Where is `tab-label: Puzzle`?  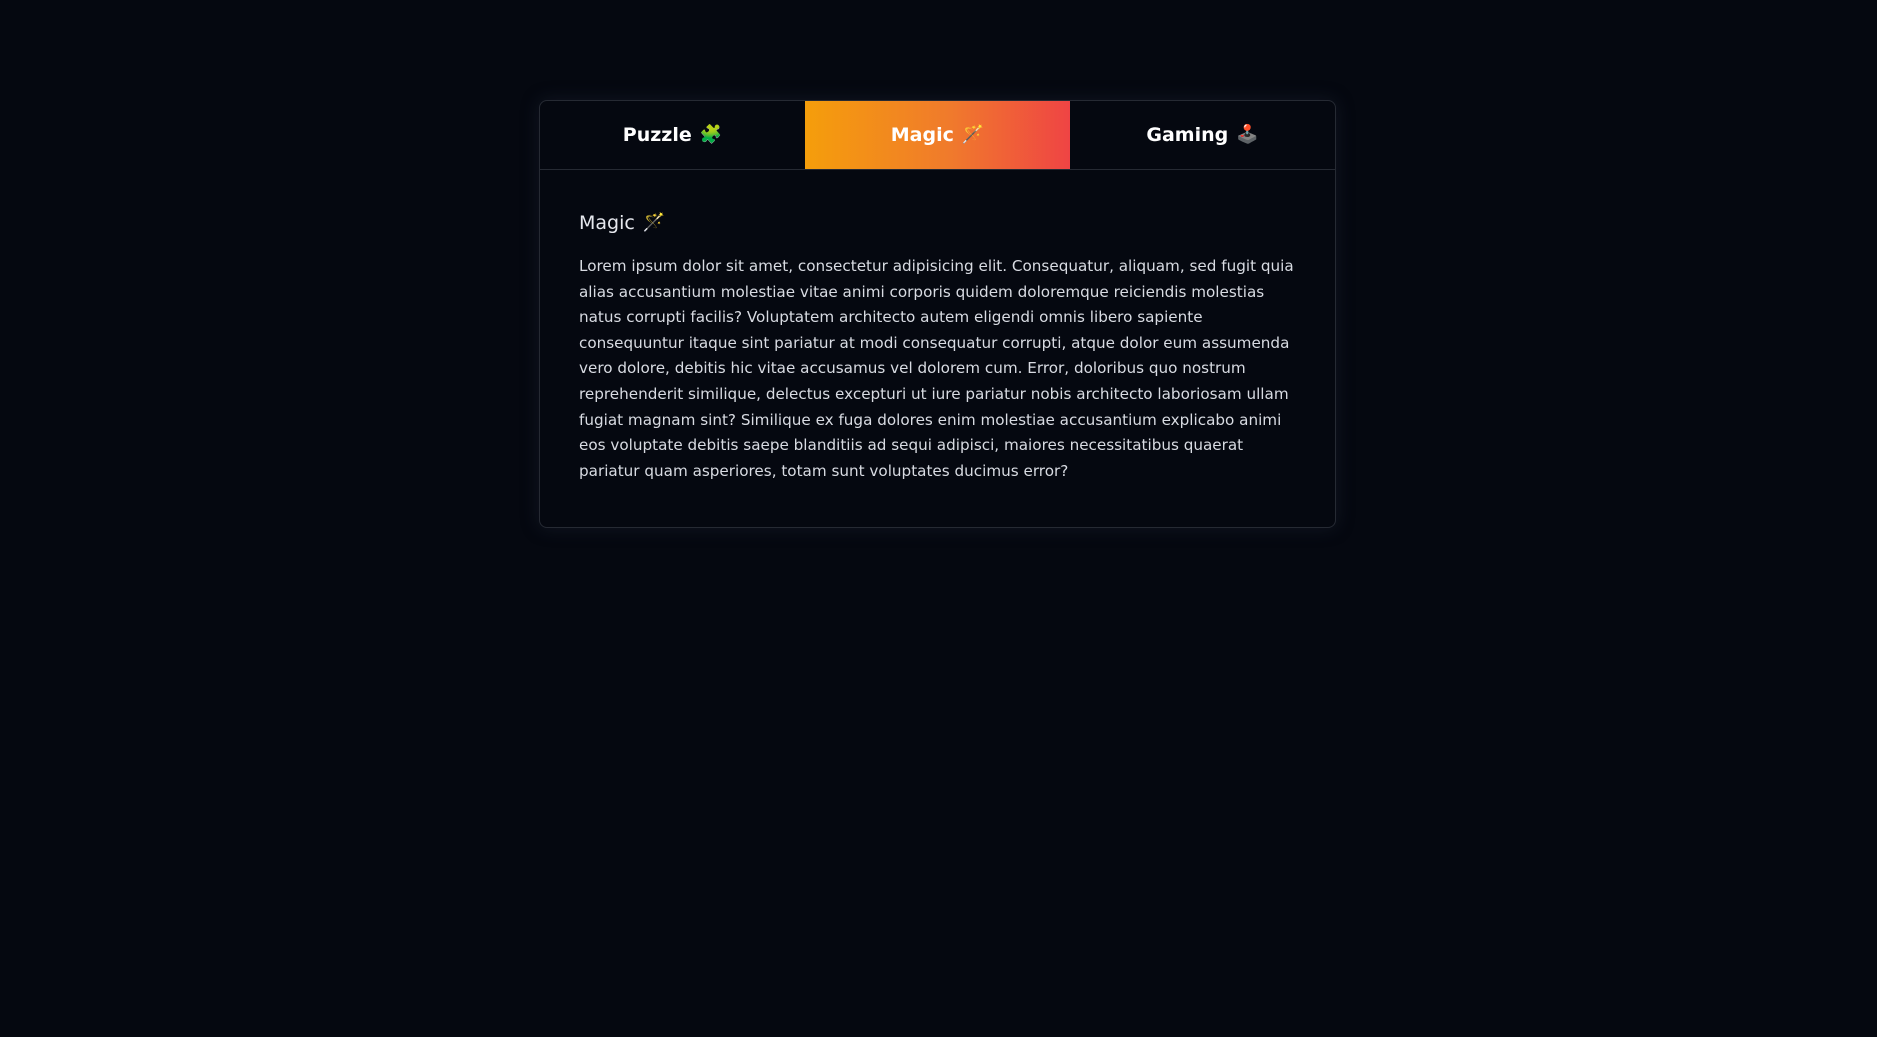 tab-label: Puzzle is located at coordinates (657, 135).